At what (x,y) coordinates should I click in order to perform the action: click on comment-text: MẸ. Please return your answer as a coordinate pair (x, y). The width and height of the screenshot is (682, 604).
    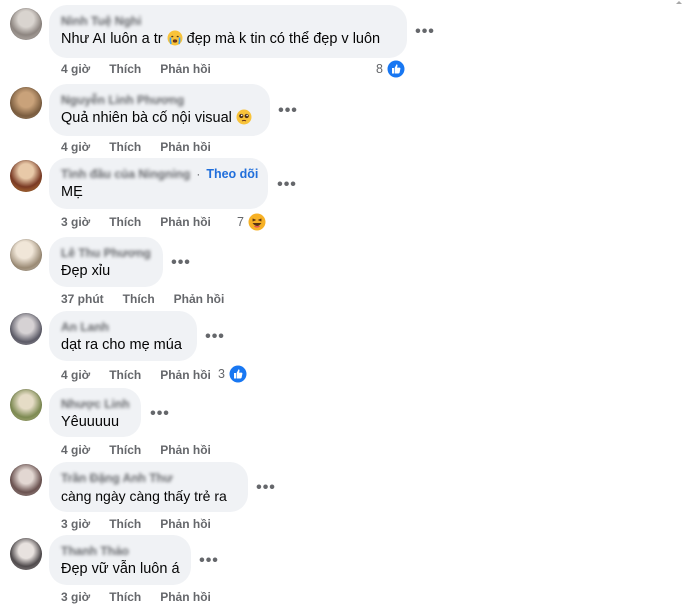
    Looking at the image, I should click on (72, 192).